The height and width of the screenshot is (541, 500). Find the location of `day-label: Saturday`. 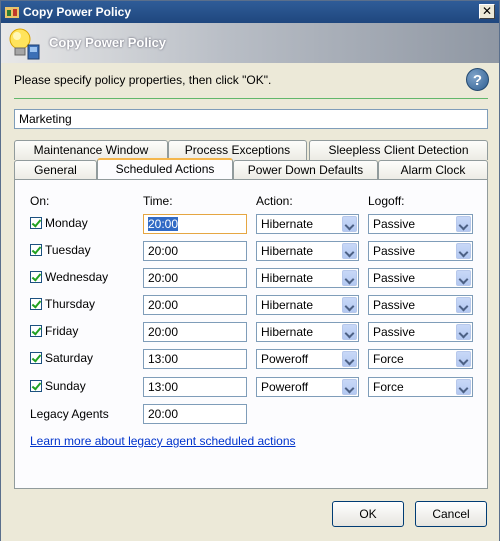

day-label: Saturday is located at coordinates (69, 358).